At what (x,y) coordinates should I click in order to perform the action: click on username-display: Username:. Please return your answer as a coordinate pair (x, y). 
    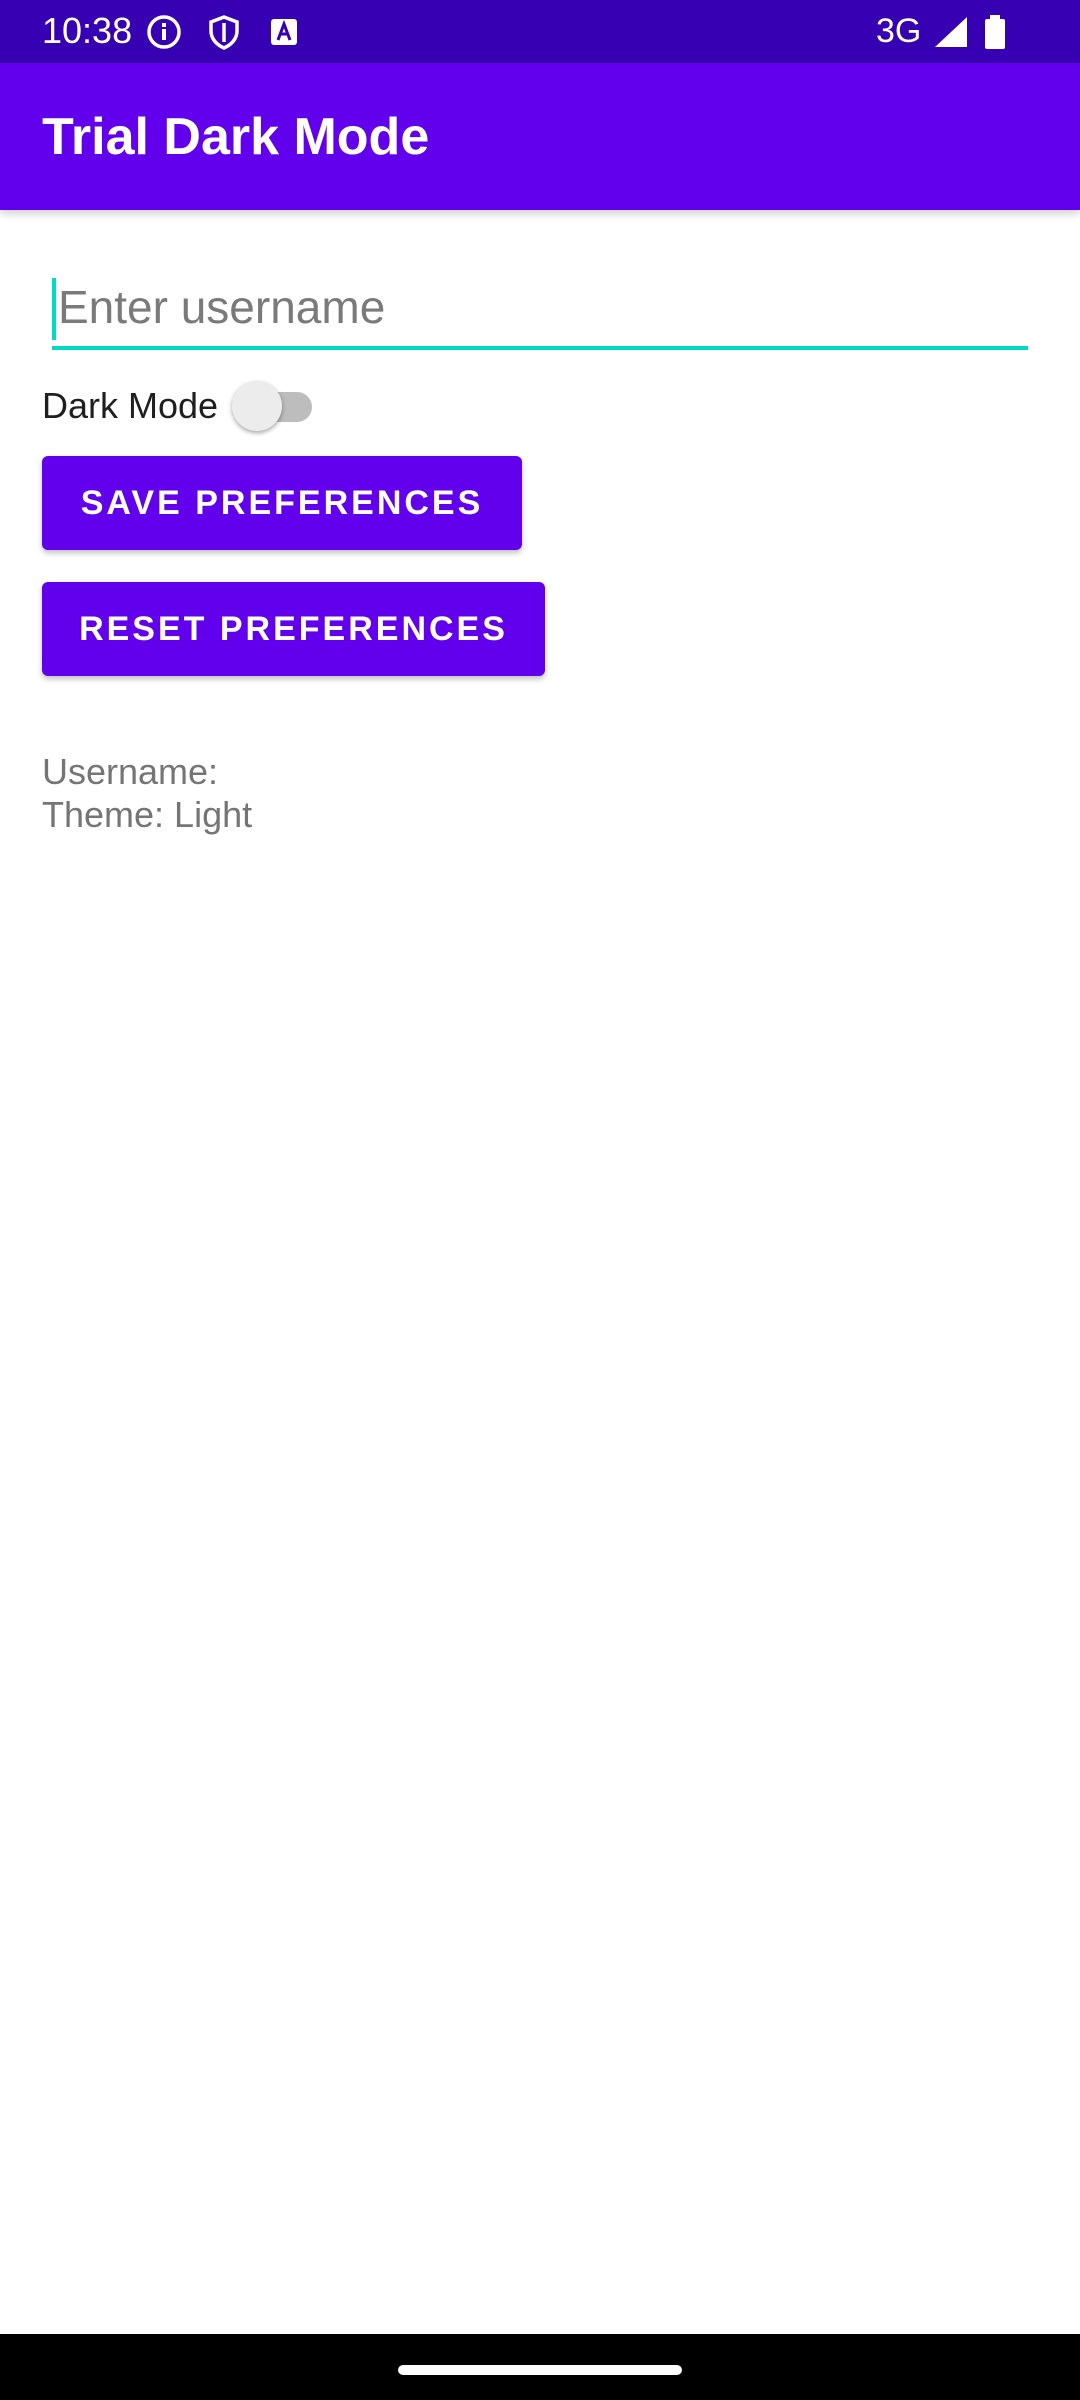
    Looking at the image, I should click on (130, 771).